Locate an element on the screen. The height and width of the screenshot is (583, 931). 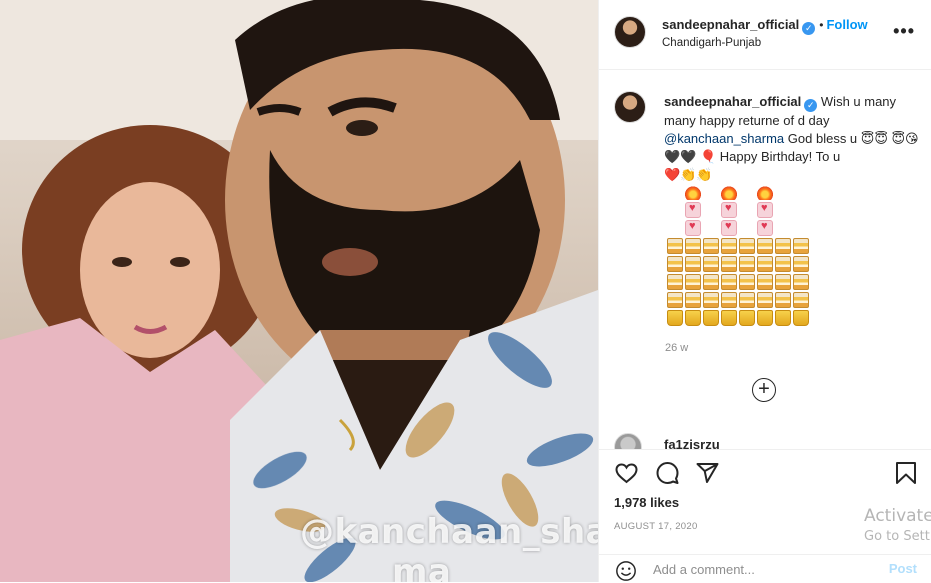
caption-username: sandeepnahar_official is located at coordinates (732, 101).